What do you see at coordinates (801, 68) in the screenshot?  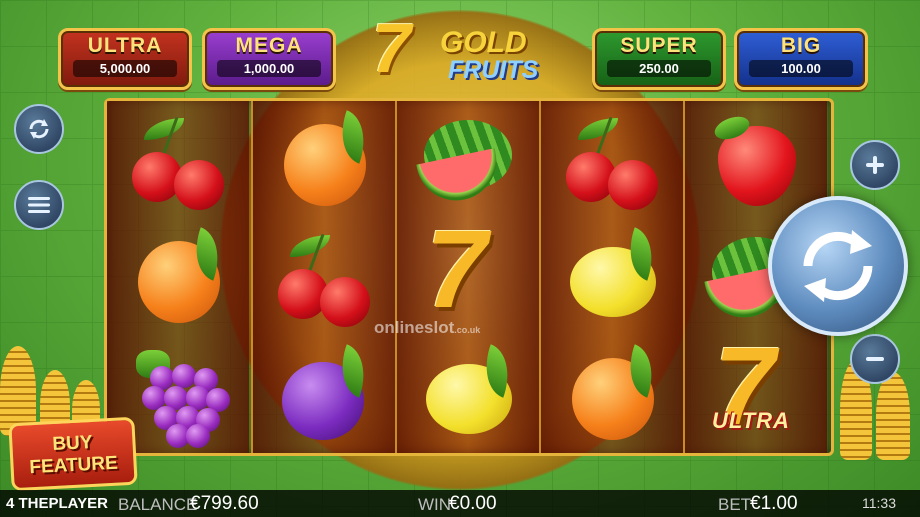 I see `jackpot-value: 100.00` at bounding box center [801, 68].